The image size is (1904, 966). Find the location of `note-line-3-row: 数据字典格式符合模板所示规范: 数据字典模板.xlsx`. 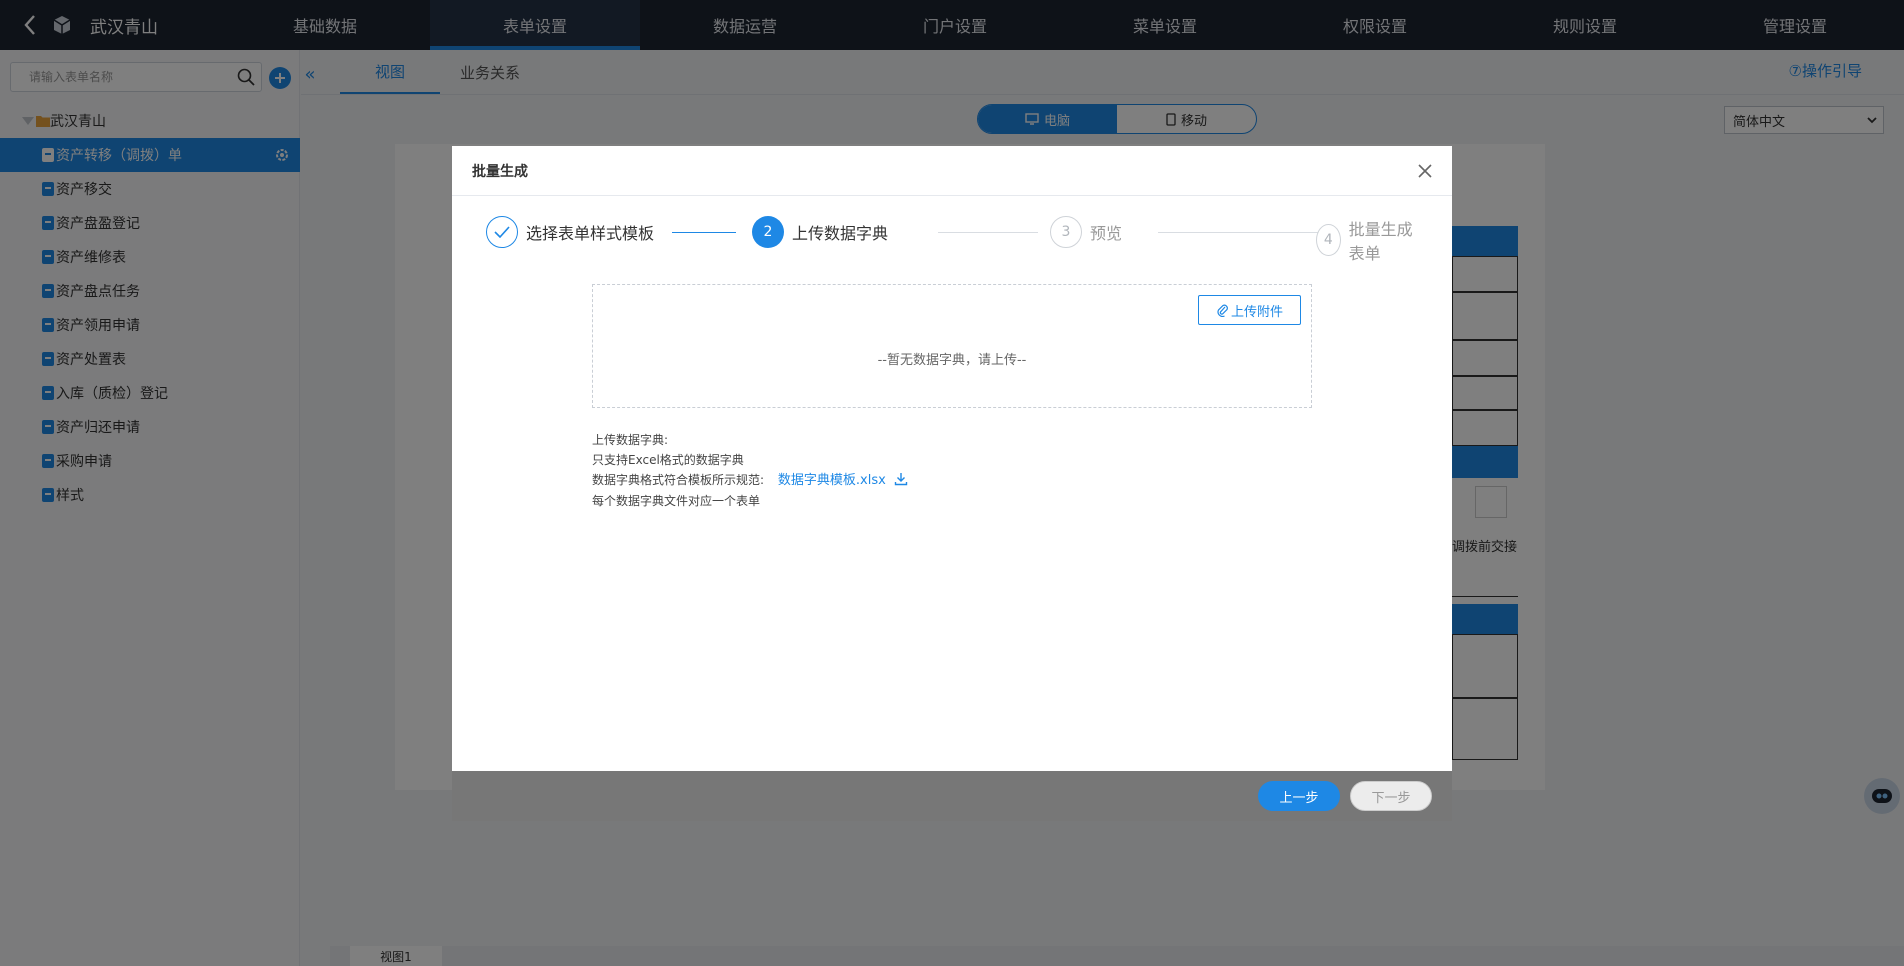

note-line-3-row: 数据字典格式符合模板所示规范: 数据字典模板.xlsx is located at coordinates (750, 480).